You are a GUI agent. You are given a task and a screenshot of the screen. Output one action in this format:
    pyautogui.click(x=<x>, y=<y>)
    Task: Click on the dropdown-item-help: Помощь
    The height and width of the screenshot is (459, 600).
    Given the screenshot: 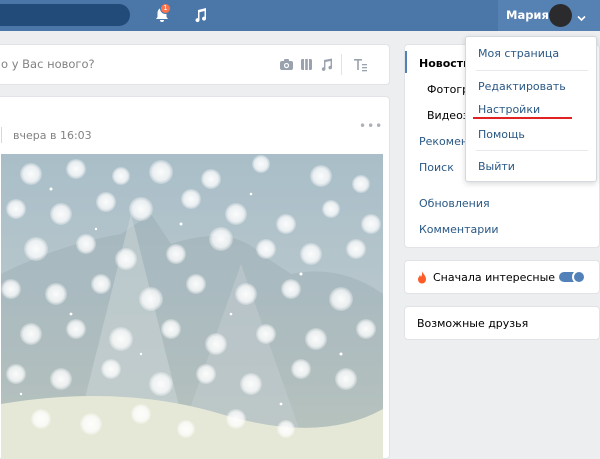 What is the action you would take?
    pyautogui.click(x=501, y=134)
    